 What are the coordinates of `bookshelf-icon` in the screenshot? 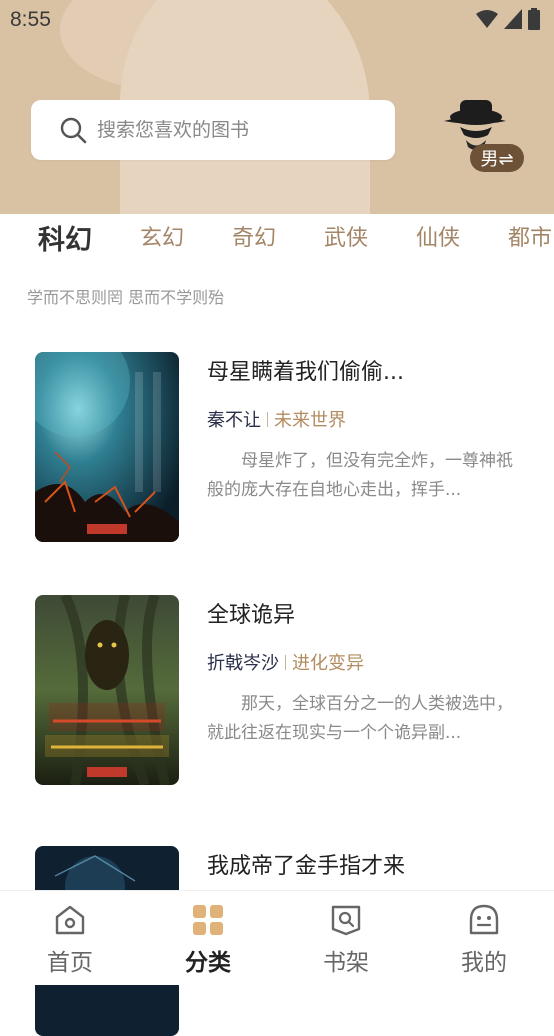 It's located at (346, 920).